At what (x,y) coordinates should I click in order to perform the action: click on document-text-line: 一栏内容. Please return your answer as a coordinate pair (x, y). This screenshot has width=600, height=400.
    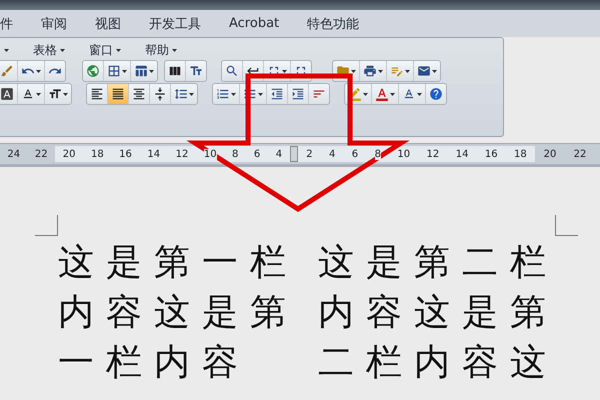
    Looking at the image, I should click on (154, 363).